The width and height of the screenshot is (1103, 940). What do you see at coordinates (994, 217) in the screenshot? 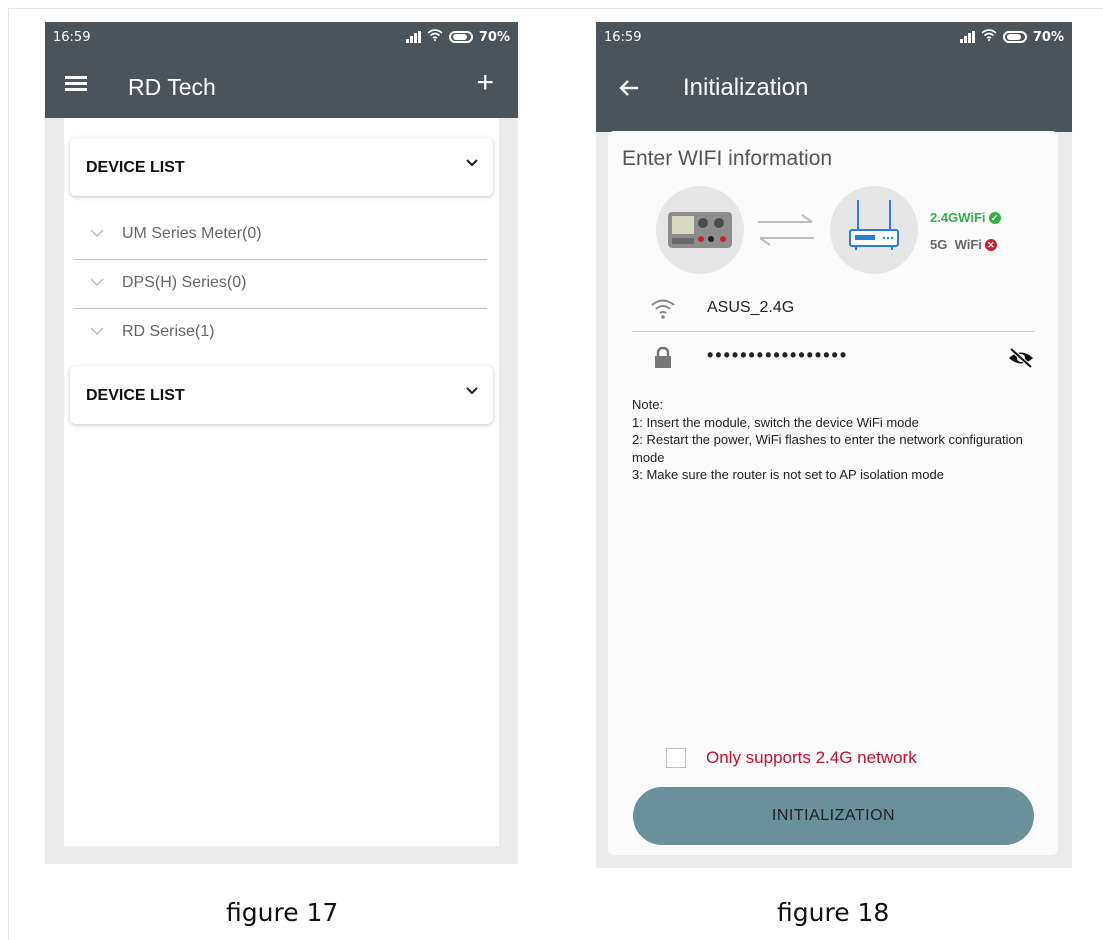
I see `check-icon: ✓` at bounding box center [994, 217].